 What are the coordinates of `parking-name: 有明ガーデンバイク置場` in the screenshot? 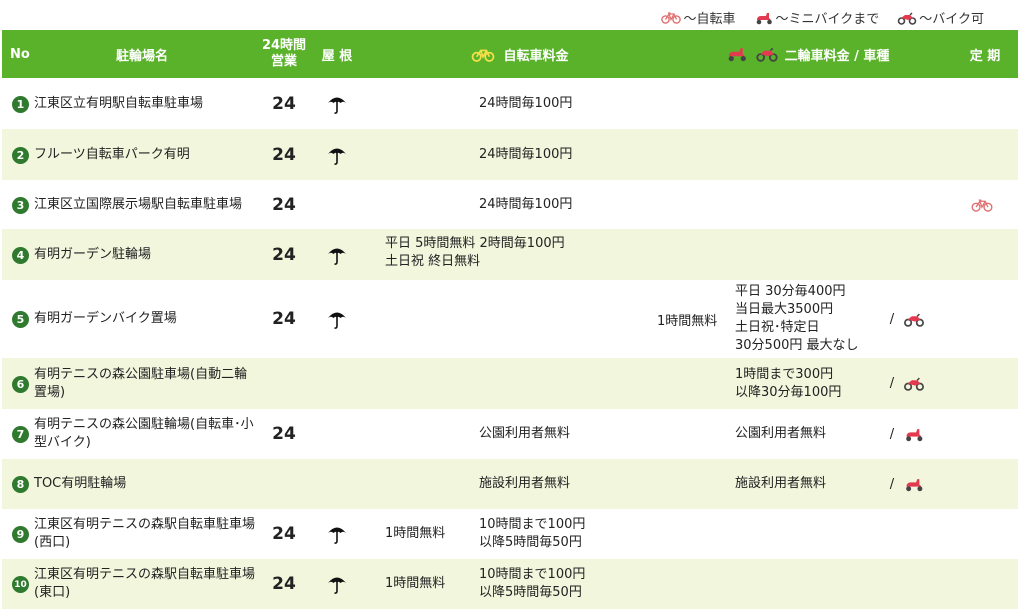 It's located at (146, 319).